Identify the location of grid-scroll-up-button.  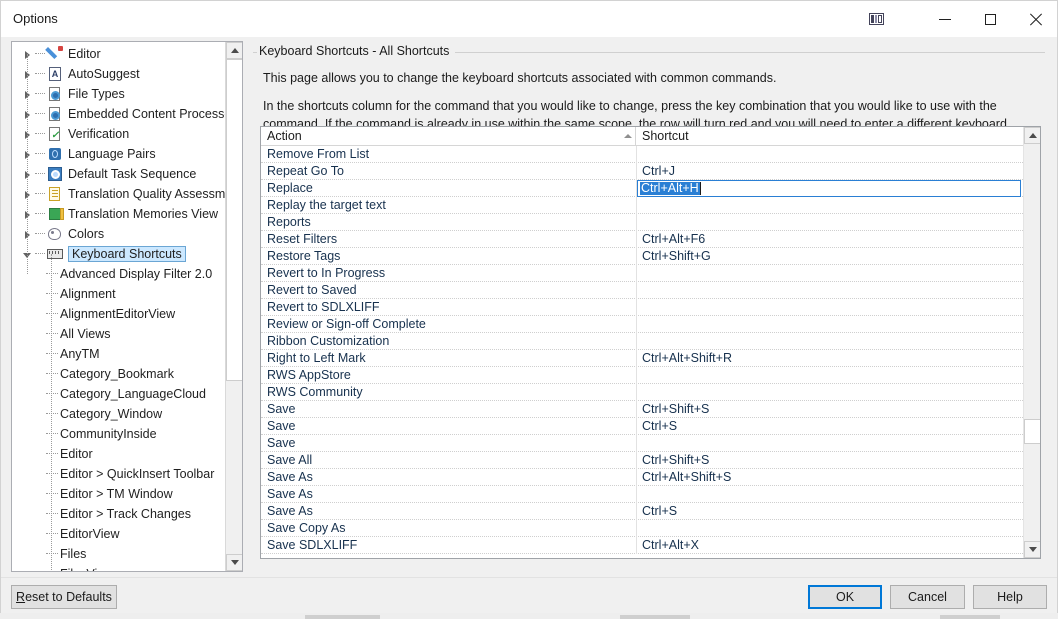
(1032, 135).